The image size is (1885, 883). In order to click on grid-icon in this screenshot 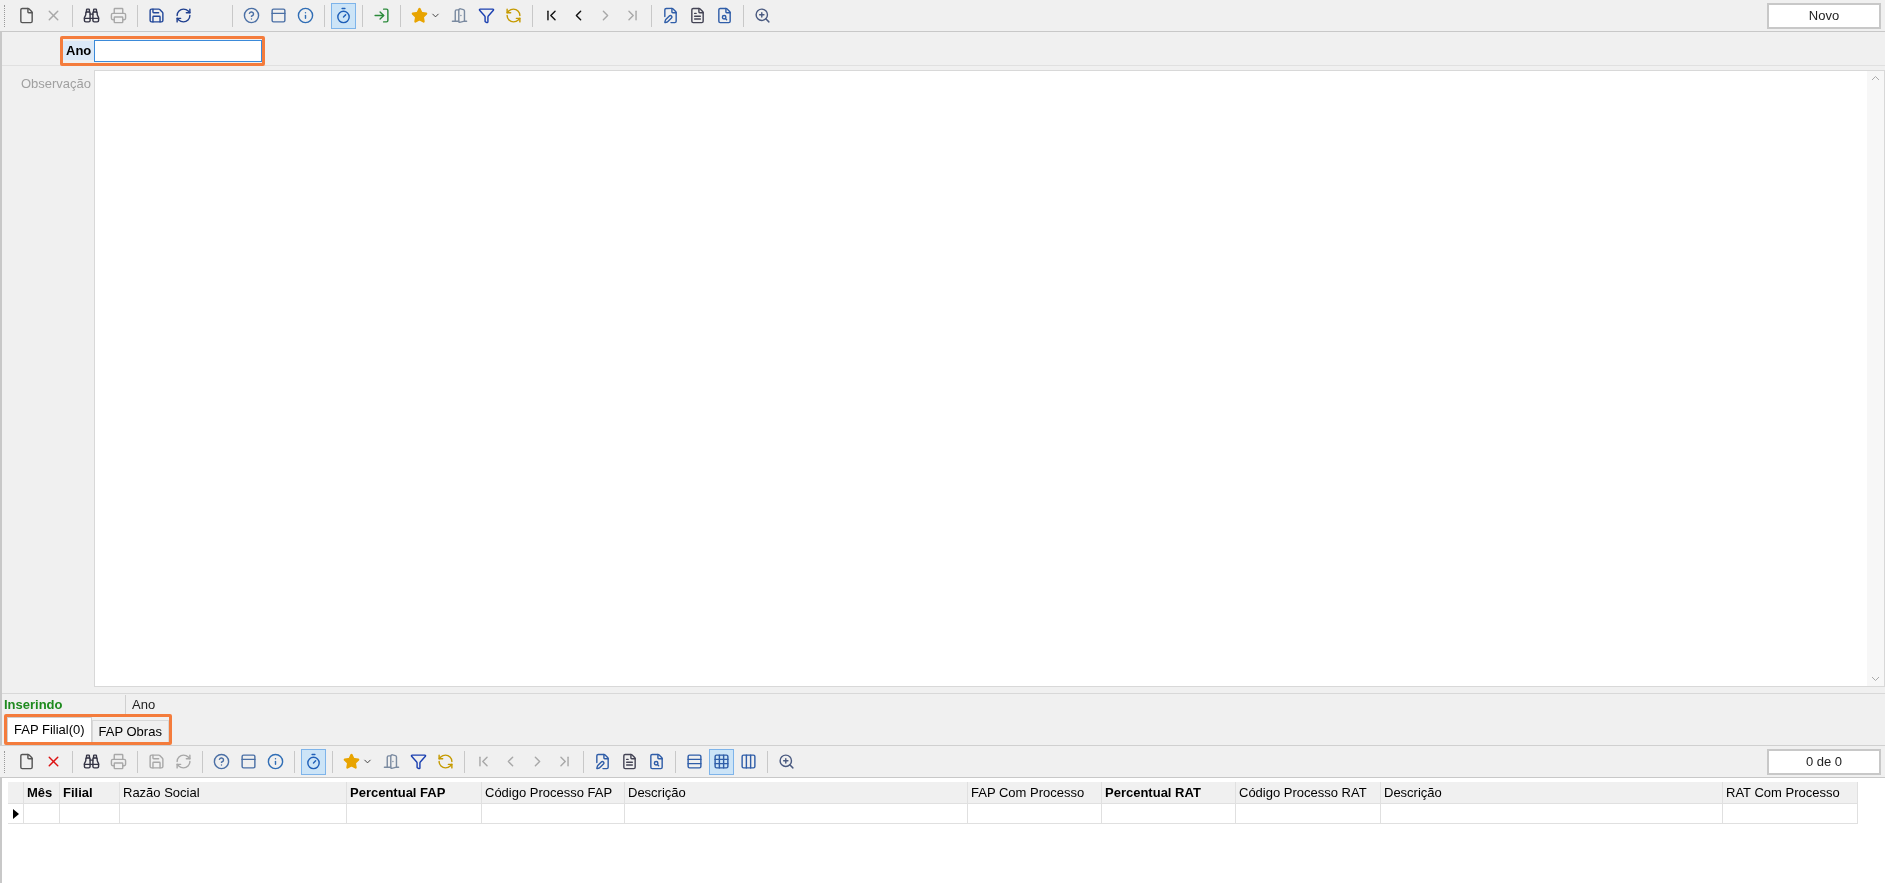, I will do `click(721, 761)`.